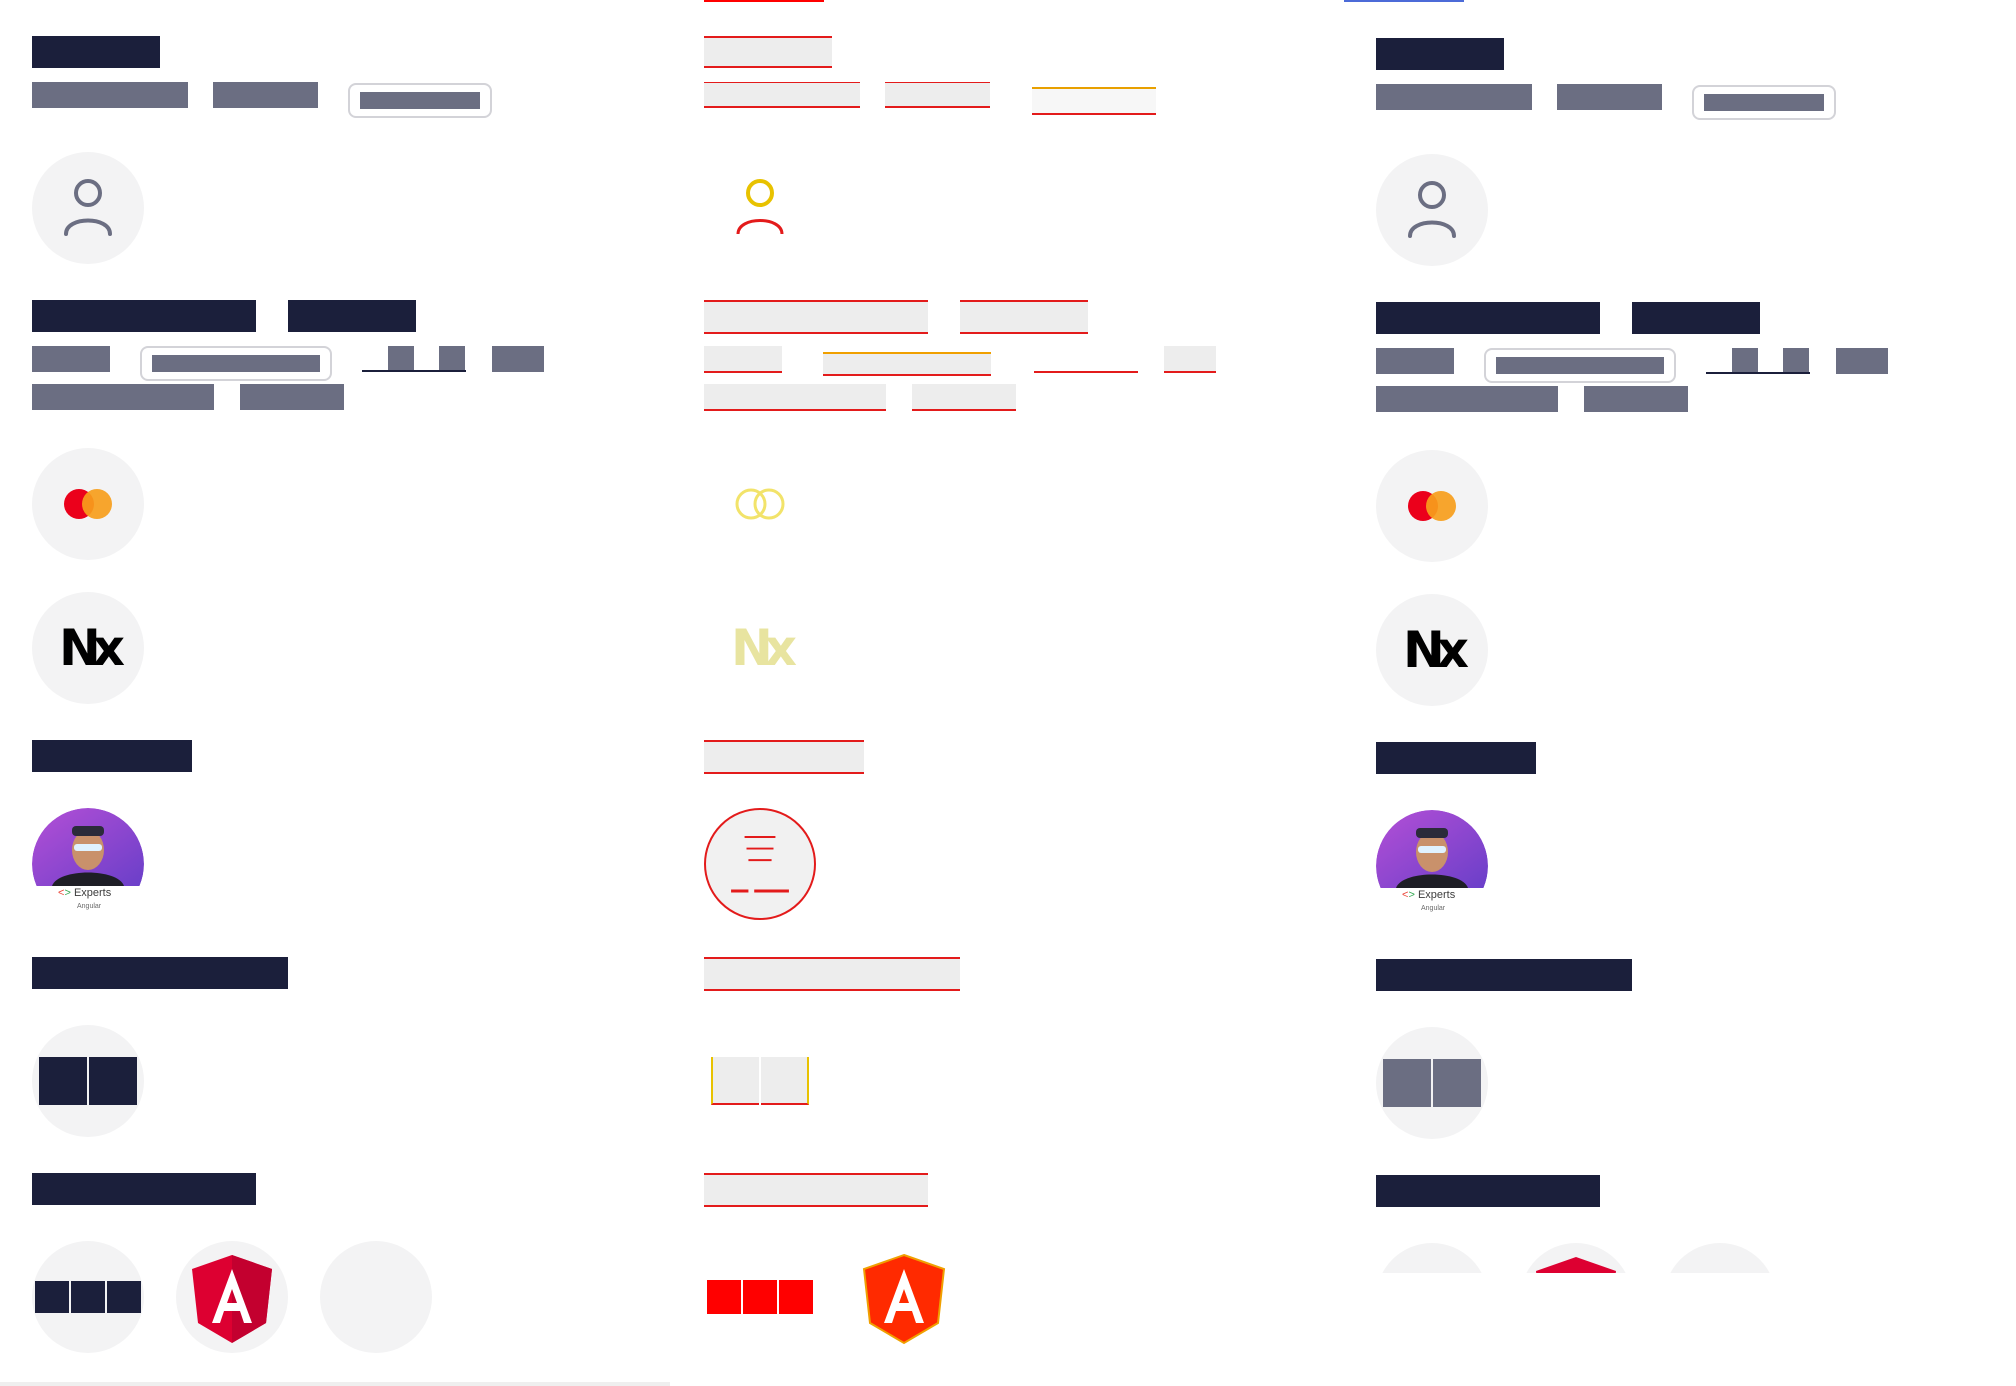 The width and height of the screenshot is (2016, 1386). I want to click on clipped-row, so click(1624, 1258).